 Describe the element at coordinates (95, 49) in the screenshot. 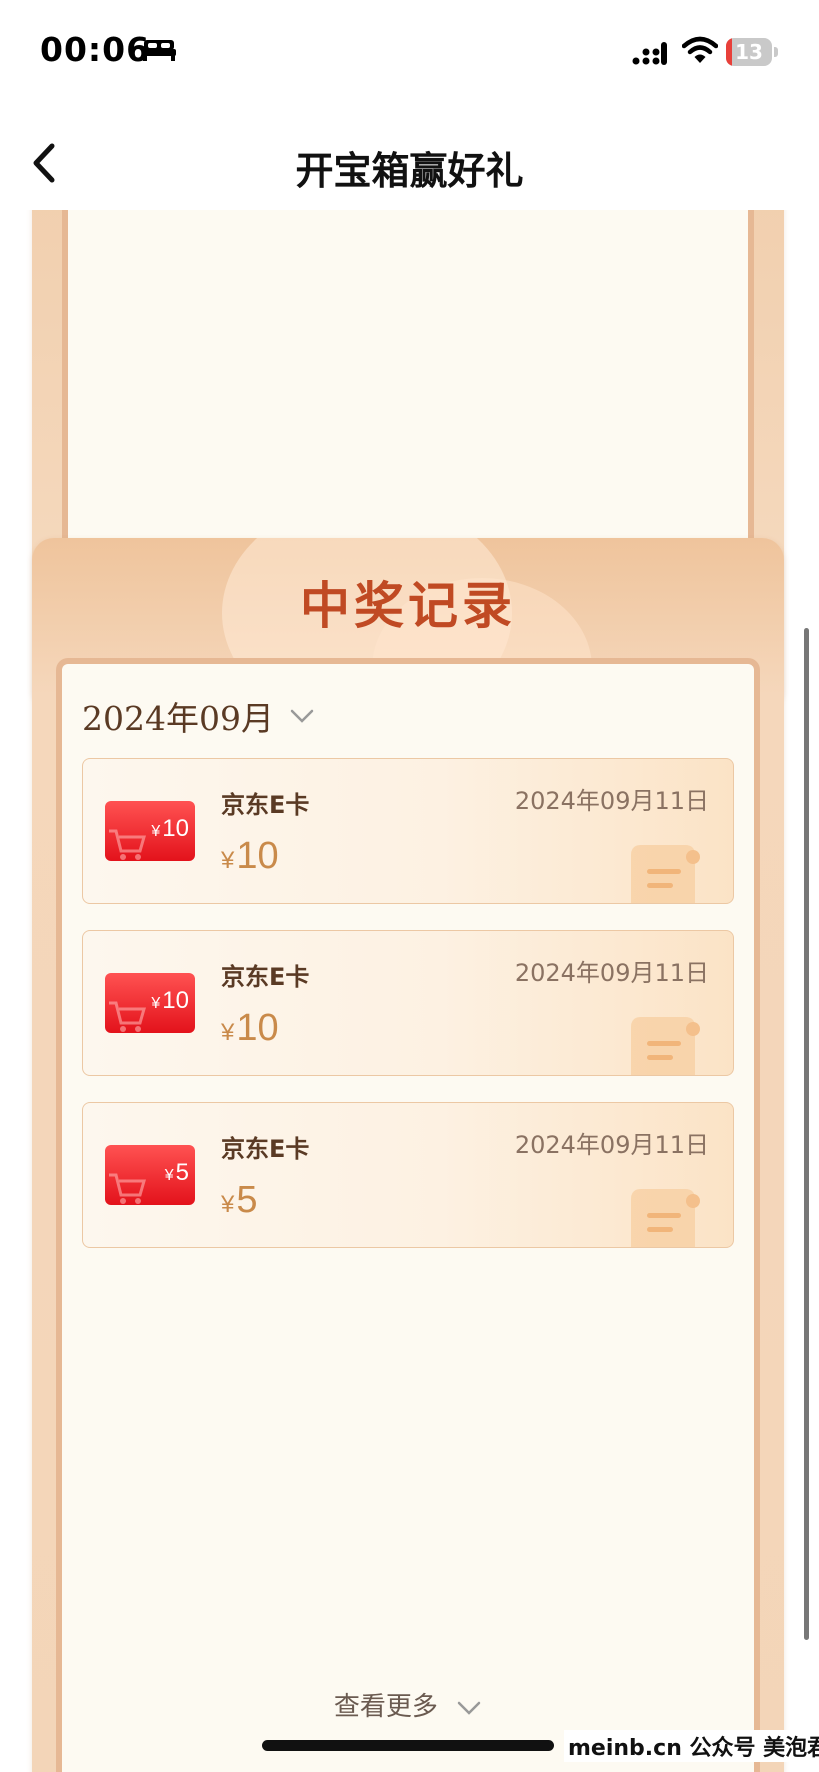

I see `status-time: 00:06` at that location.